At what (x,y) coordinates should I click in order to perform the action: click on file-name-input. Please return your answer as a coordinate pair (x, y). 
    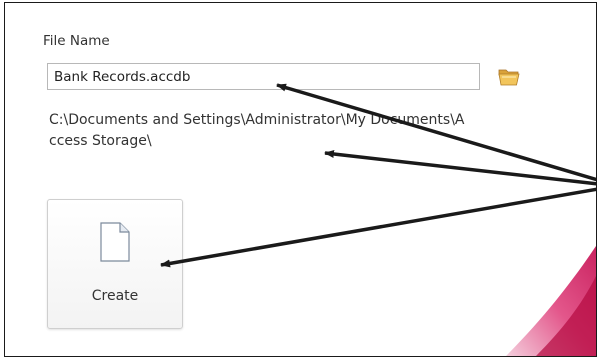
    Looking at the image, I should click on (263, 76).